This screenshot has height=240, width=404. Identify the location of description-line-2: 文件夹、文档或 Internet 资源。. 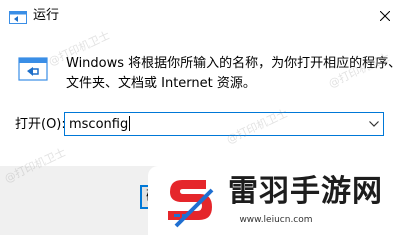
(161, 83).